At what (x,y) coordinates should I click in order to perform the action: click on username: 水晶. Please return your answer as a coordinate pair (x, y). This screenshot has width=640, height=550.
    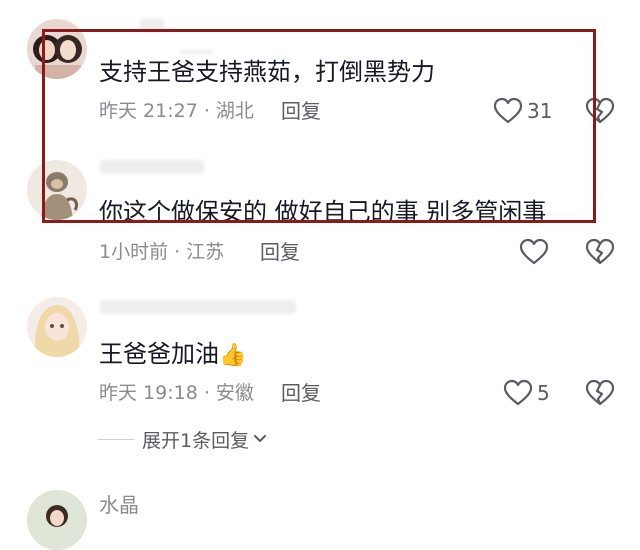
    Looking at the image, I should click on (119, 505).